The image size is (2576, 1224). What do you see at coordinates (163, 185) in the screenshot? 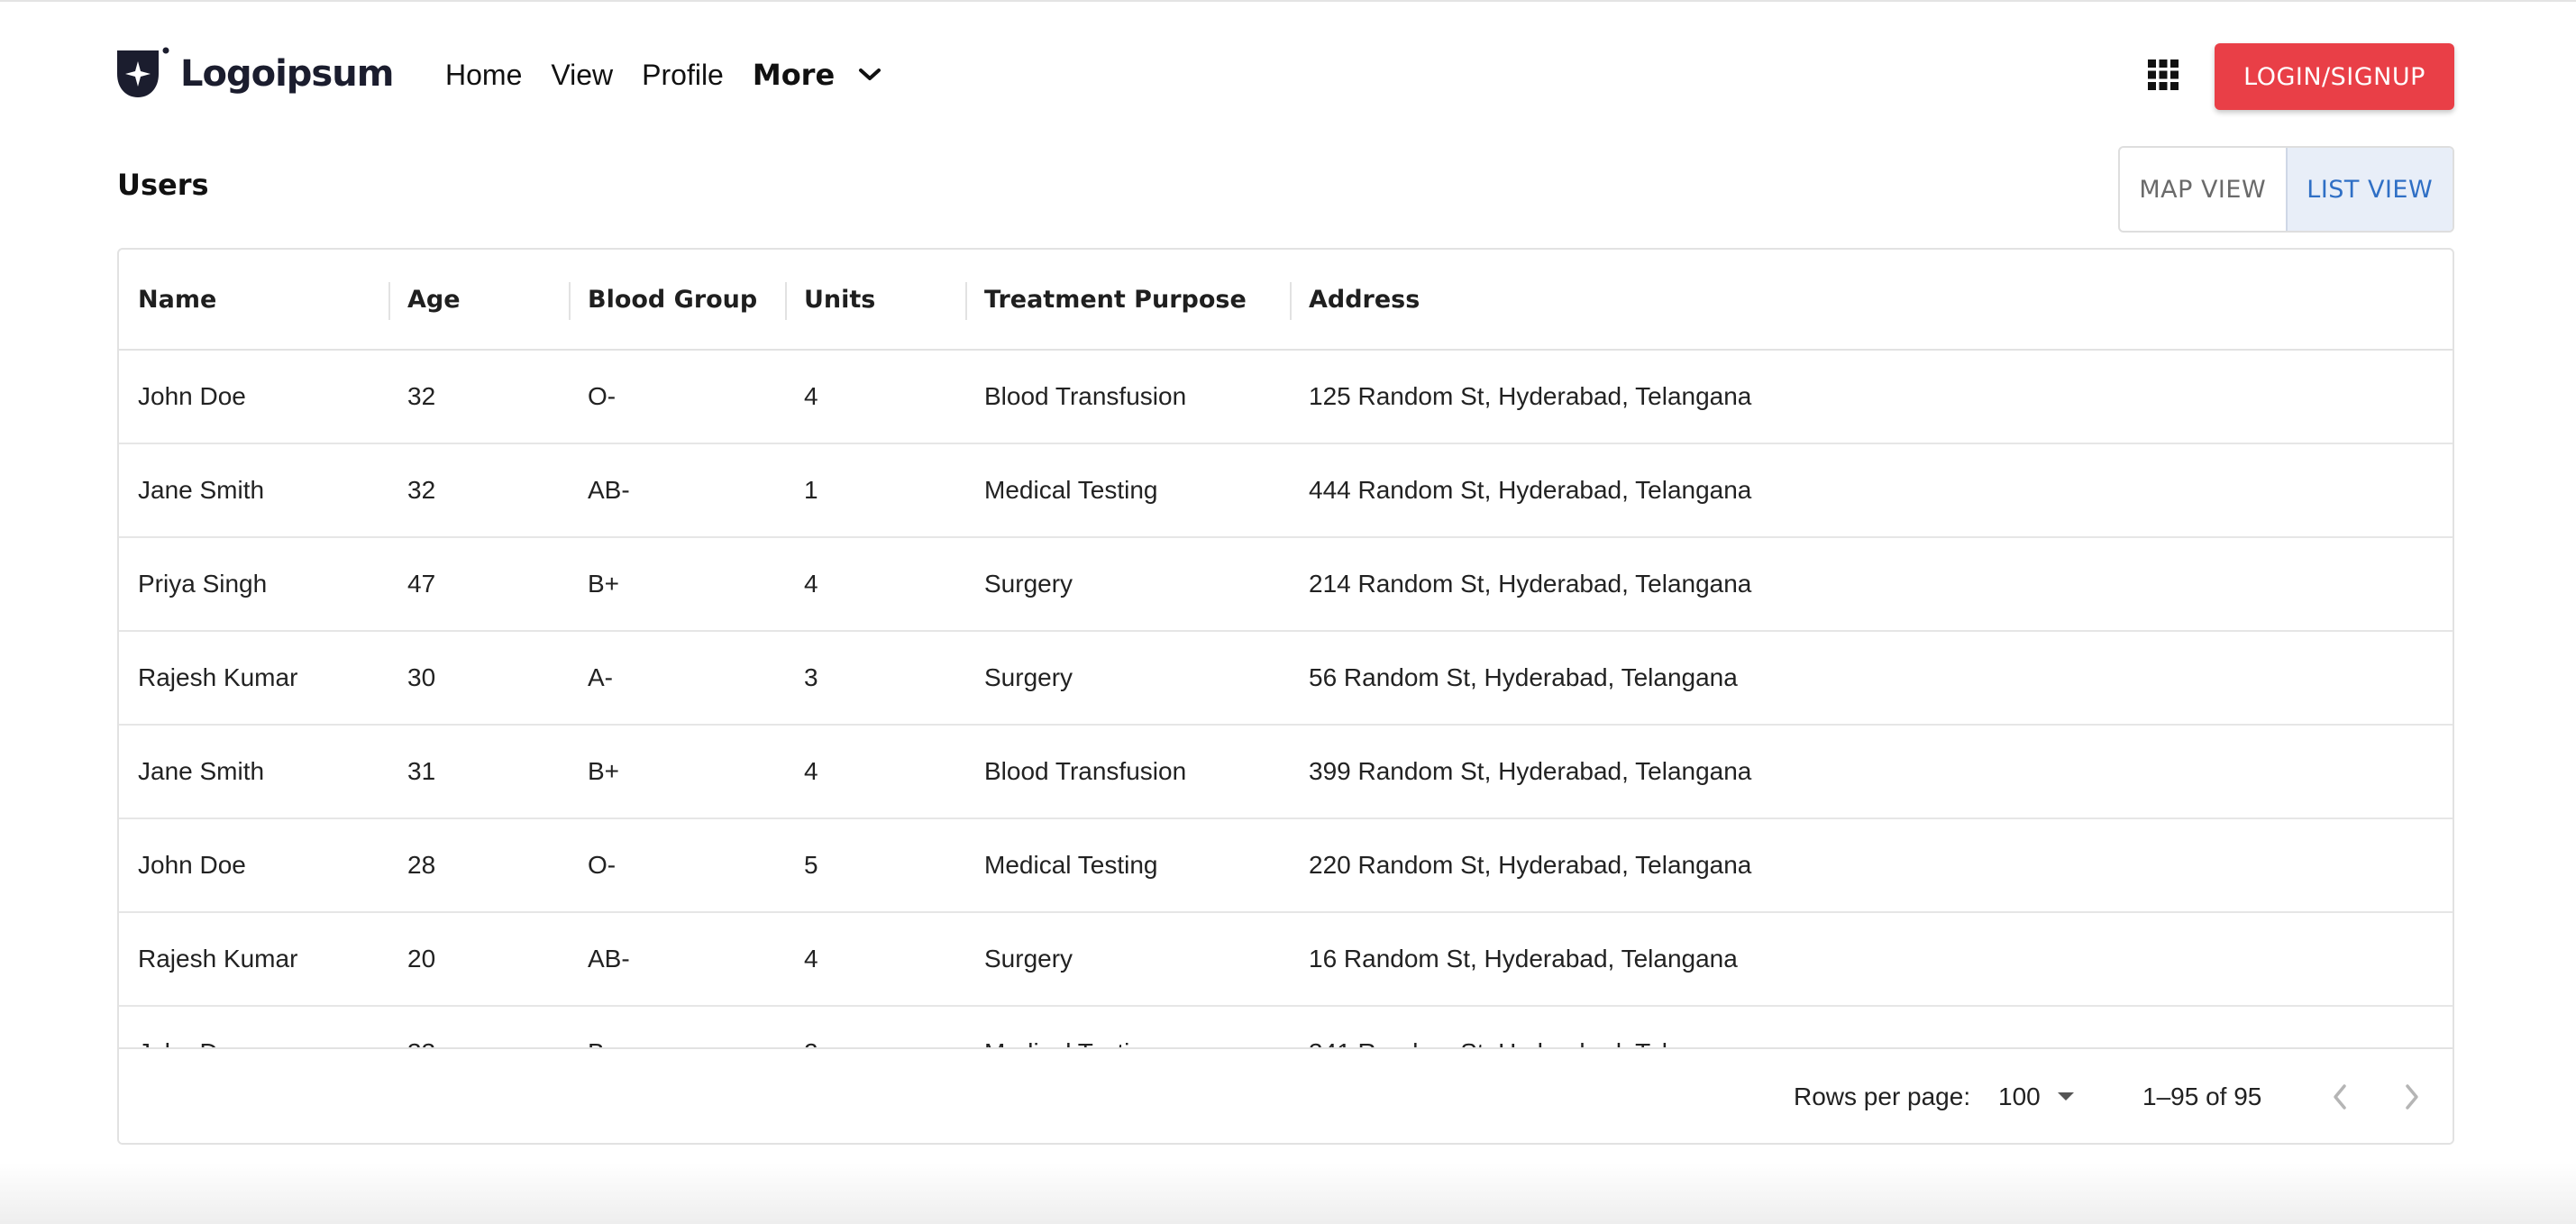
I see `page-title: Users` at bounding box center [163, 185].